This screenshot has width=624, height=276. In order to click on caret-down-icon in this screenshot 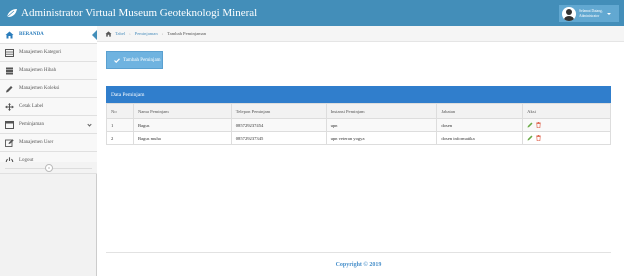, I will do `click(608, 13)`.